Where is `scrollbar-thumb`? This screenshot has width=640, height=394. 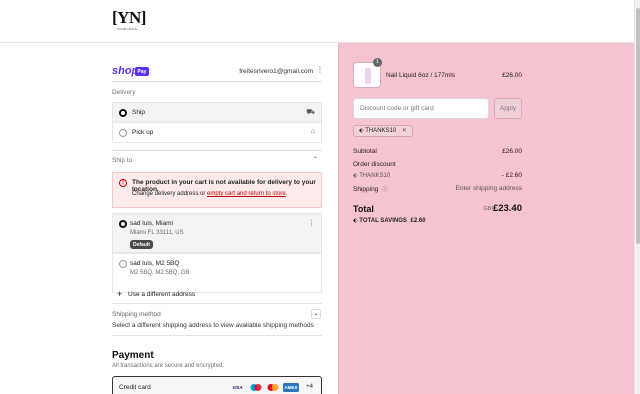
scrollbar-thumb is located at coordinates (638, 126).